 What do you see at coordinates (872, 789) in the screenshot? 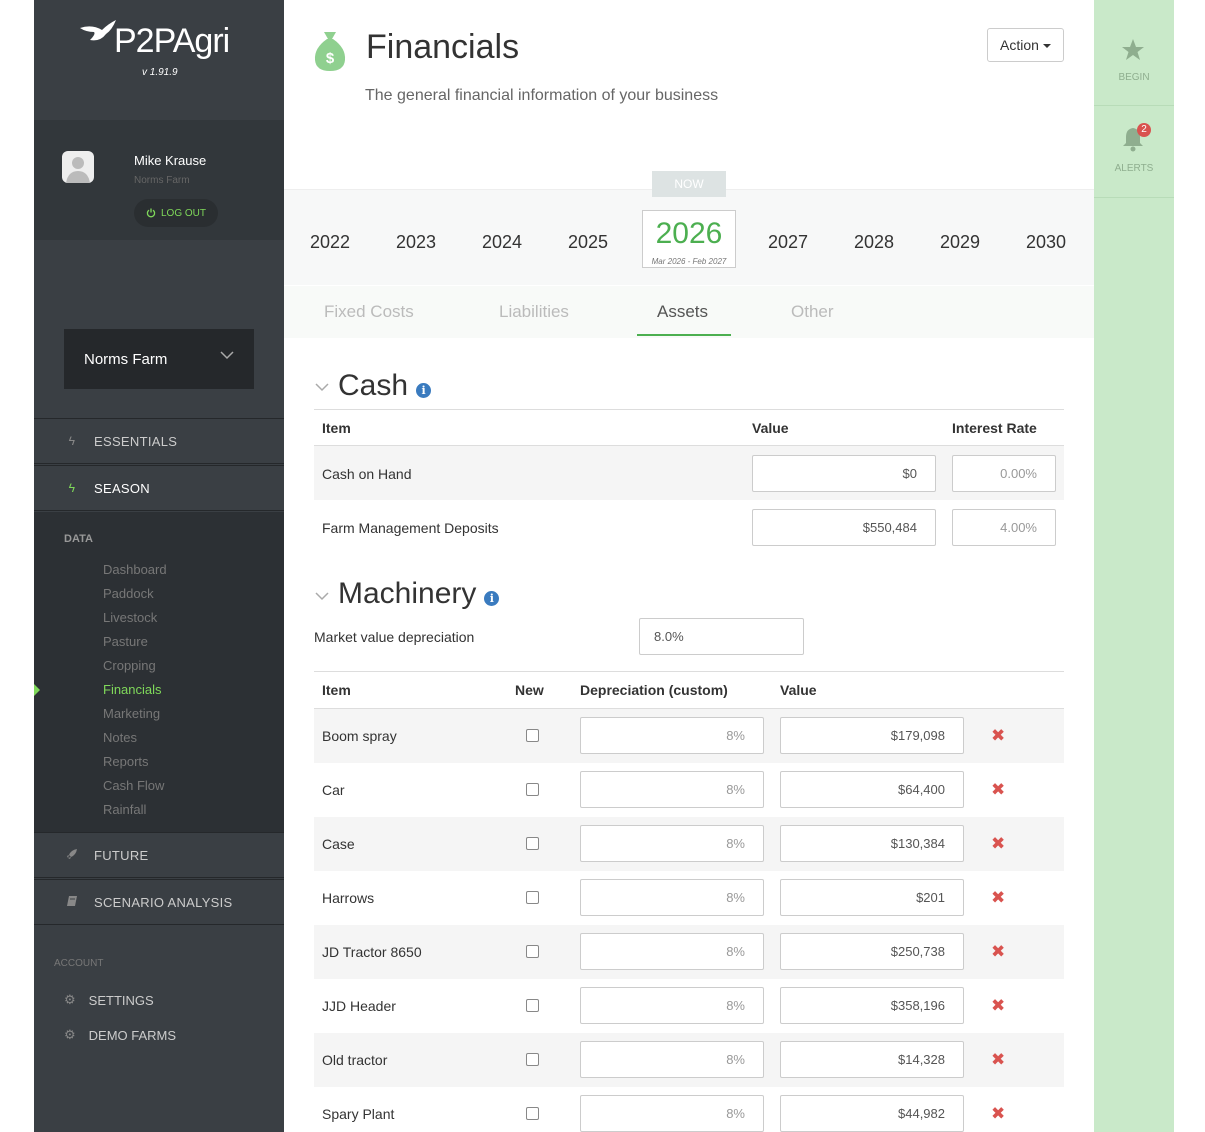
I see `machinery-value-input: $64,400` at bounding box center [872, 789].